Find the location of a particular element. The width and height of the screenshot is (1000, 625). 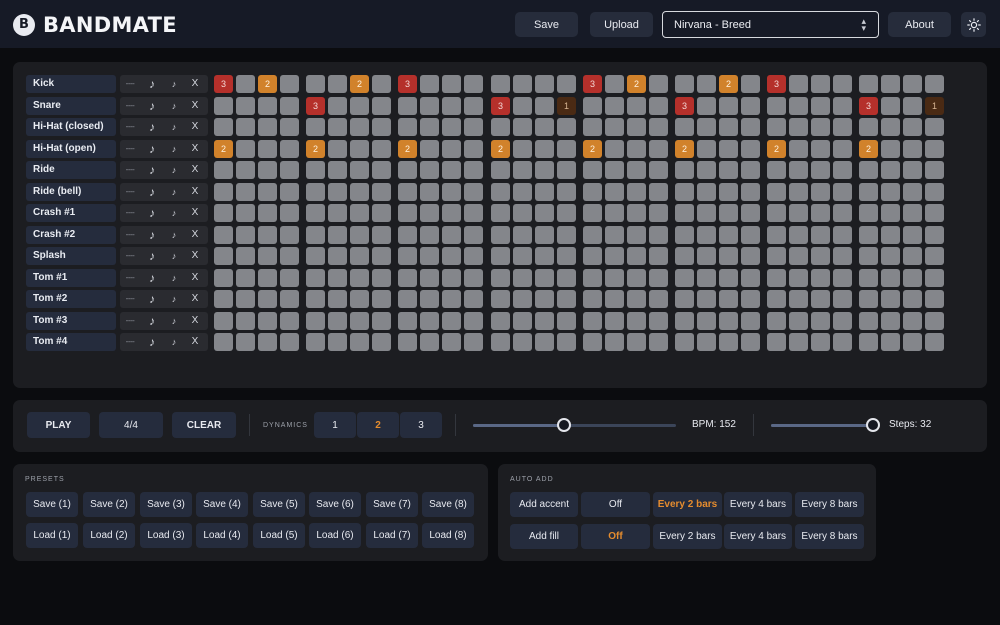

save-preset-button-4: Save (4) is located at coordinates (222, 504).